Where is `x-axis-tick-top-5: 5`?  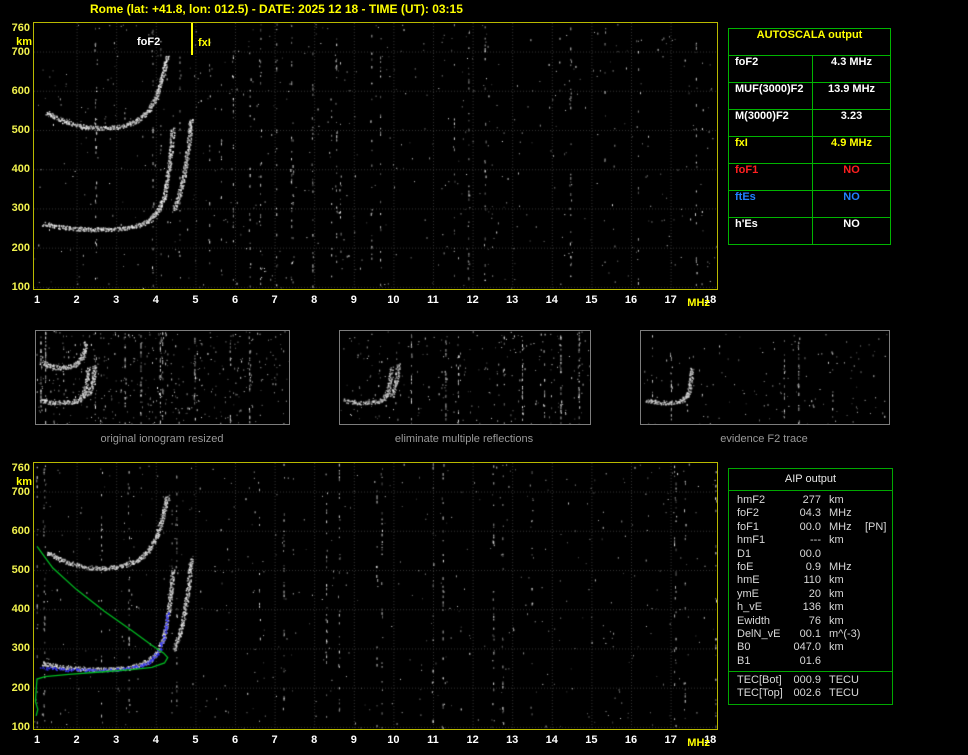
x-axis-tick-top-5: 5 is located at coordinates (195, 300).